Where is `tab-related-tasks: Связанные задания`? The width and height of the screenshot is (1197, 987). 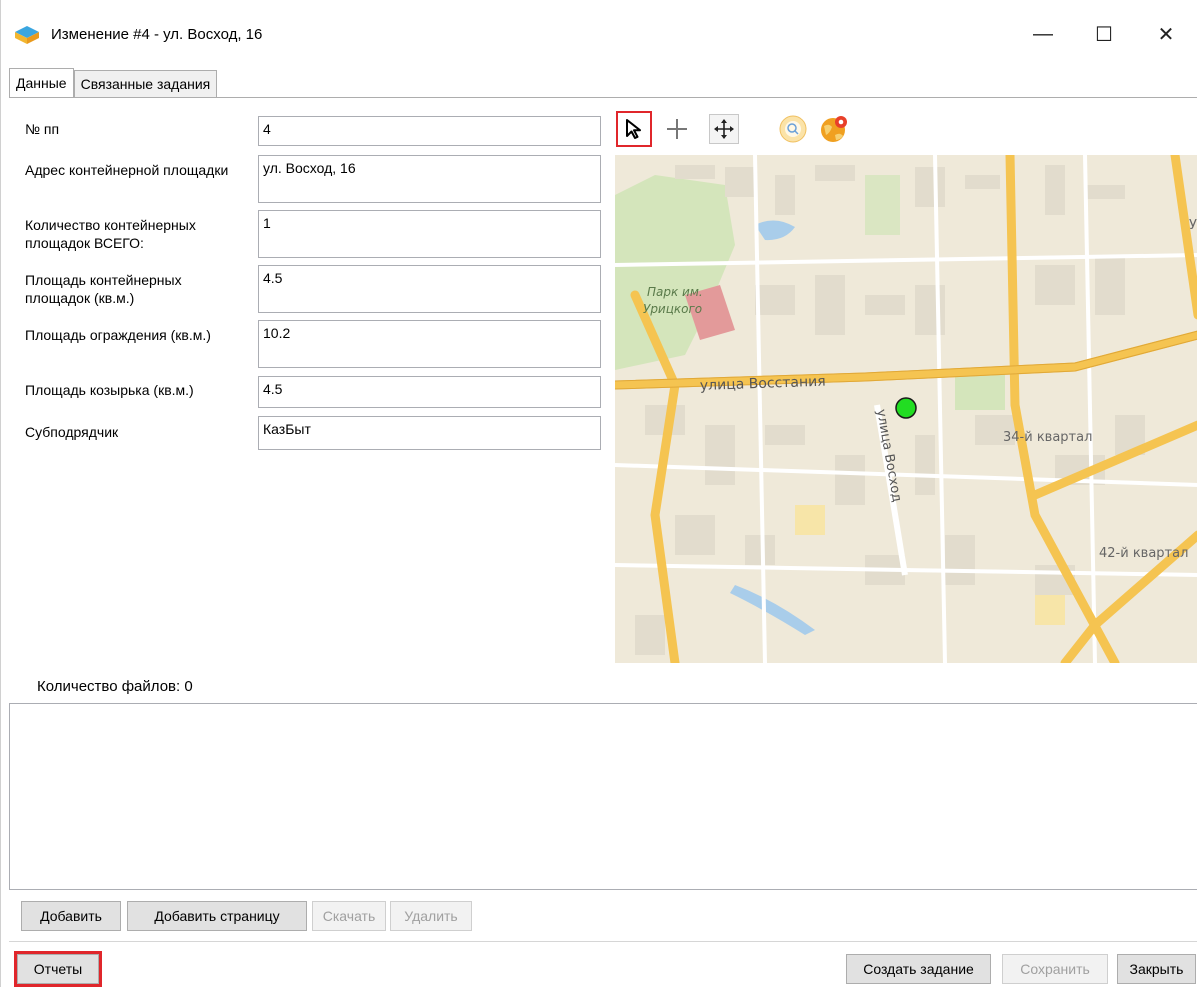 tab-related-tasks: Связанные задания is located at coordinates (145, 83).